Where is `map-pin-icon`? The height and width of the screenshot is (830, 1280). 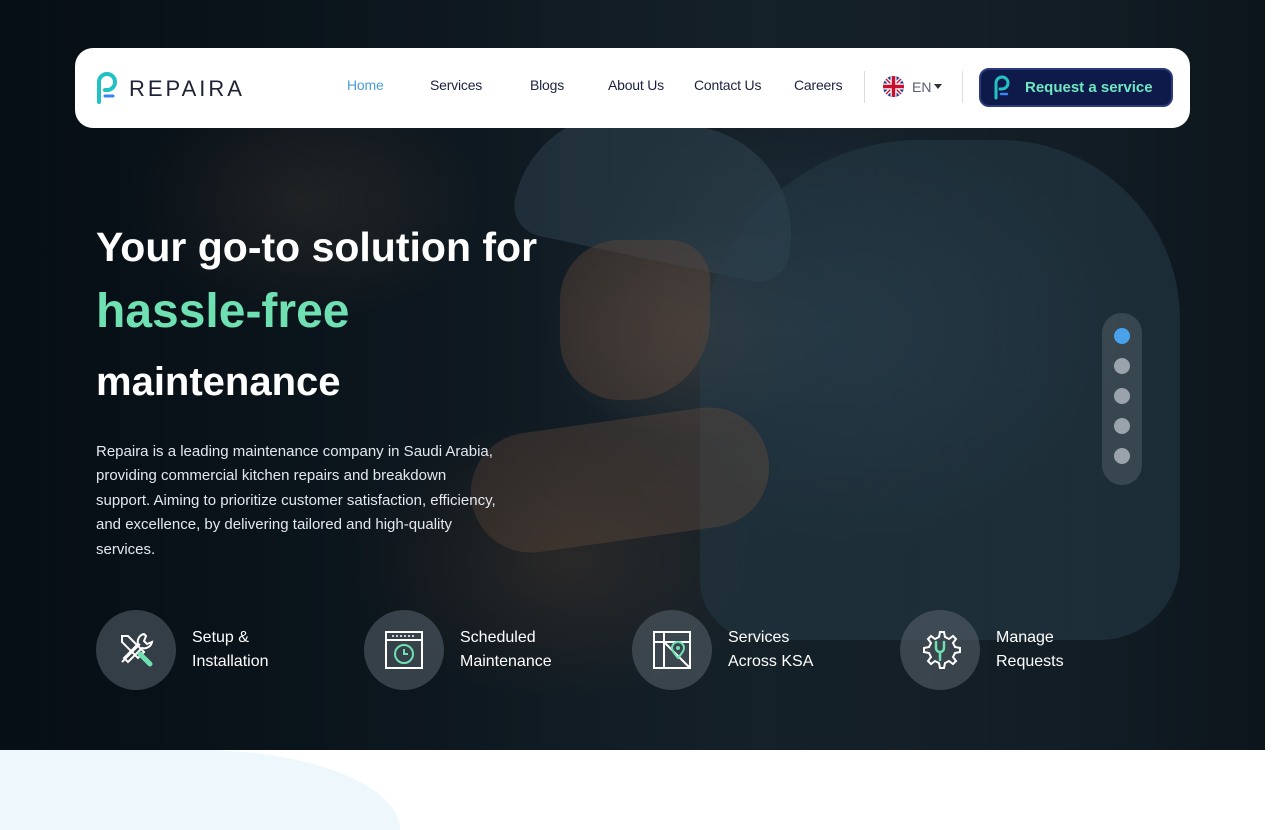
map-pin-icon is located at coordinates (672, 650).